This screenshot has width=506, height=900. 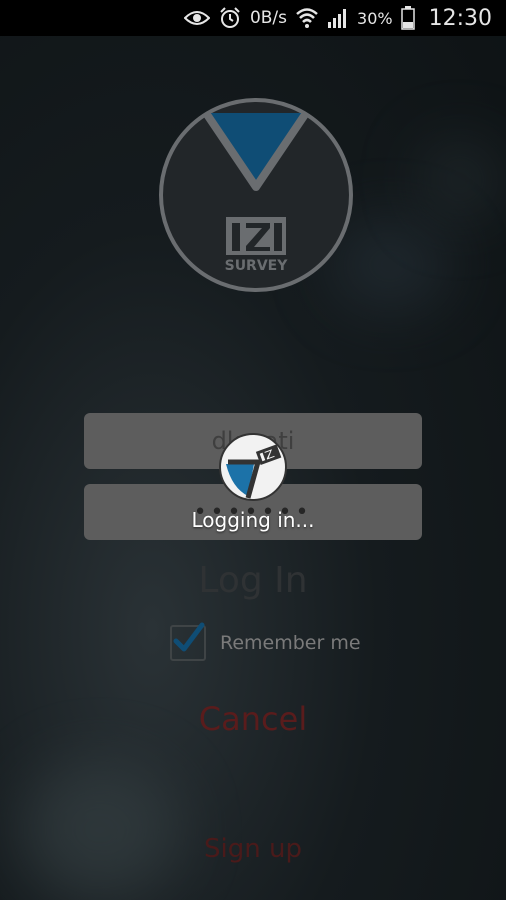 What do you see at coordinates (253, 467) in the screenshot?
I see `loading-spinner-icon` at bounding box center [253, 467].